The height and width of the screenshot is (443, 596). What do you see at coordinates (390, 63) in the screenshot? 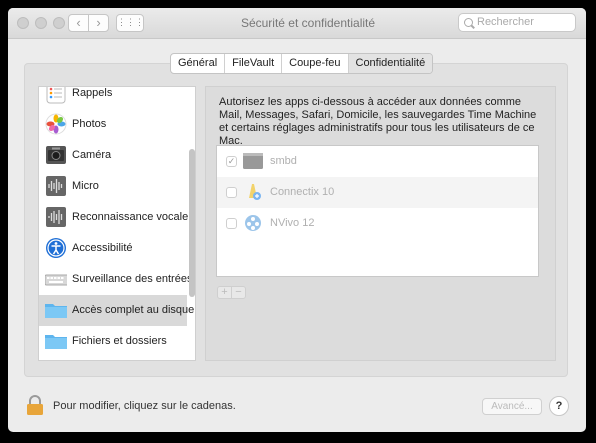
I see `tab-privacy: Confidentialité` at bounding box center [390, 63].